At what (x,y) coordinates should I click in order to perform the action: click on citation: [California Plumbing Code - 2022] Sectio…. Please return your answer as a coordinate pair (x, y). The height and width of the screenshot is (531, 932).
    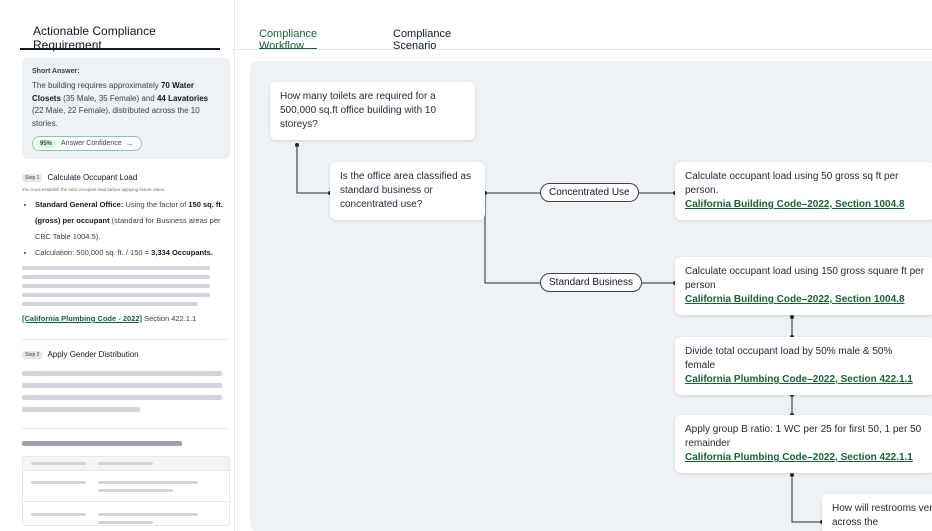
    Looking at the image, I should click on (126, 318).